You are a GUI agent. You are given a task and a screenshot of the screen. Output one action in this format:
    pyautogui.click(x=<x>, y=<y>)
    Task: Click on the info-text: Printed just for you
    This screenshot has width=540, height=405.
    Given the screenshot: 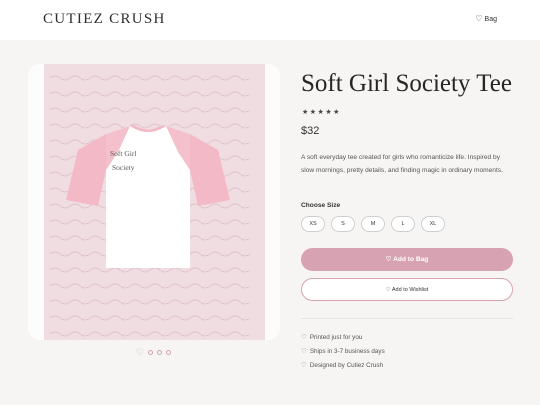 What is the action you would take?
    pyautogui.click(x=336, y=337)
    